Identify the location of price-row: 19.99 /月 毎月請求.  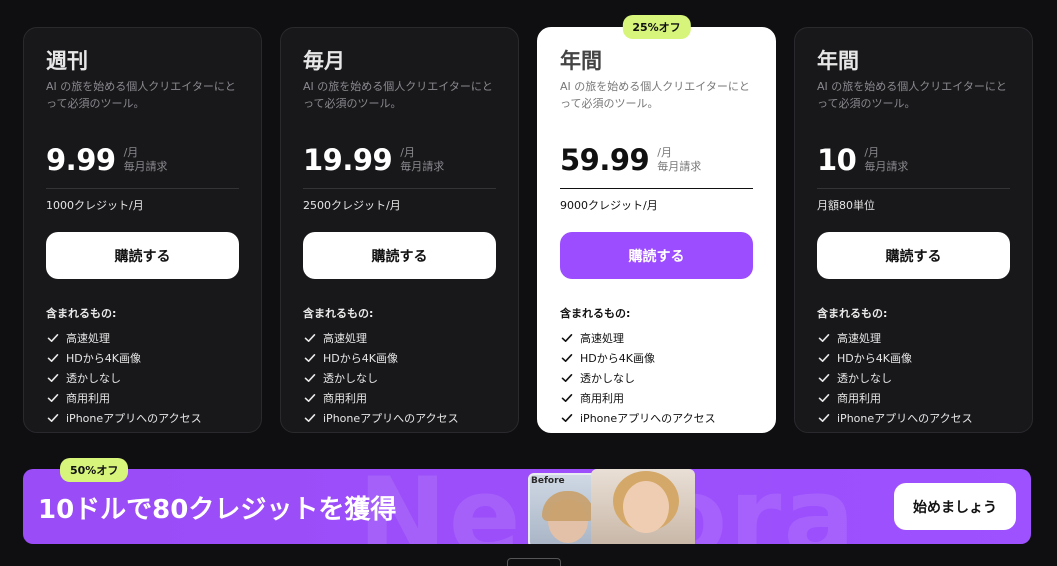
(399, 158).